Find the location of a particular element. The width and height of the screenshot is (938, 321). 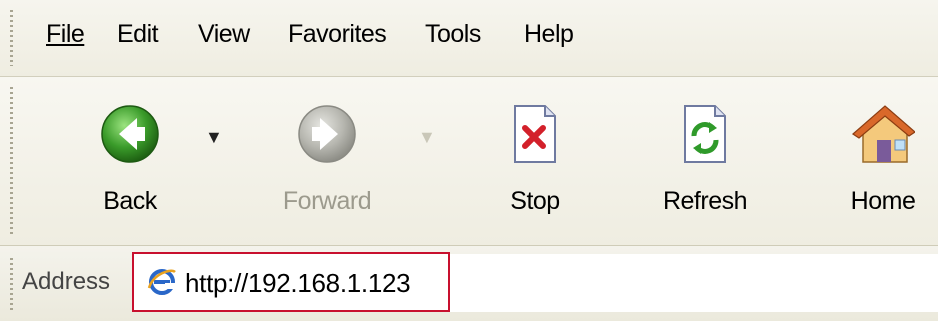

home-house-icon is located at coordinates (883, 136).